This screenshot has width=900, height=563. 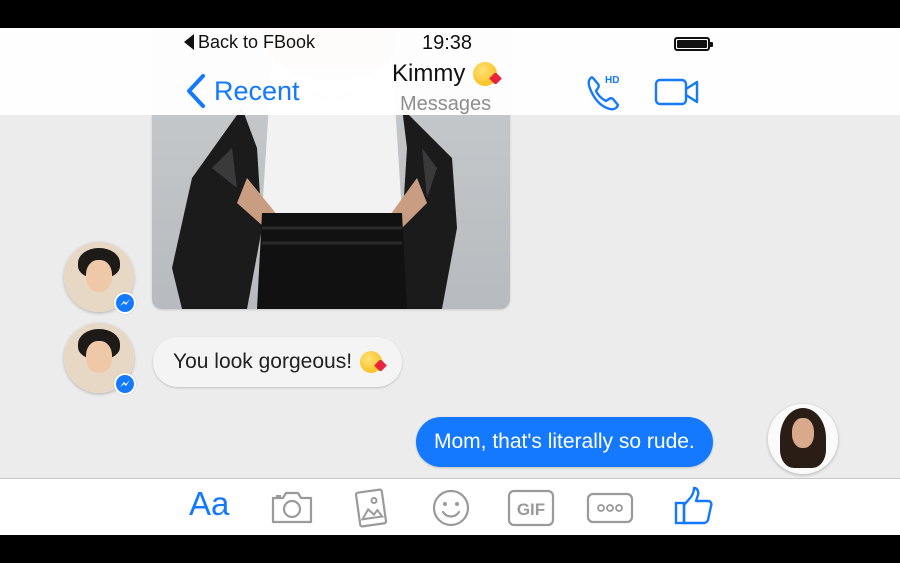 What do you see at coordinates (447, 43) in the screenshot?
I see `status-clock: 19:38` at bounding box center [447, 43].